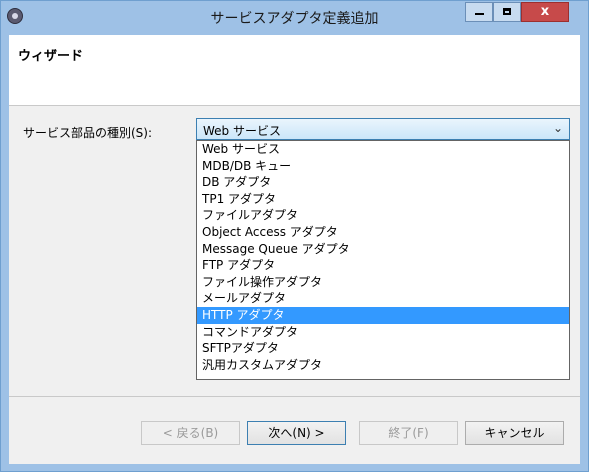 The height and width of the screenshot is (472, 589). I want to click on dropdown-option: SFTPアダプタ, so click(383, 348).